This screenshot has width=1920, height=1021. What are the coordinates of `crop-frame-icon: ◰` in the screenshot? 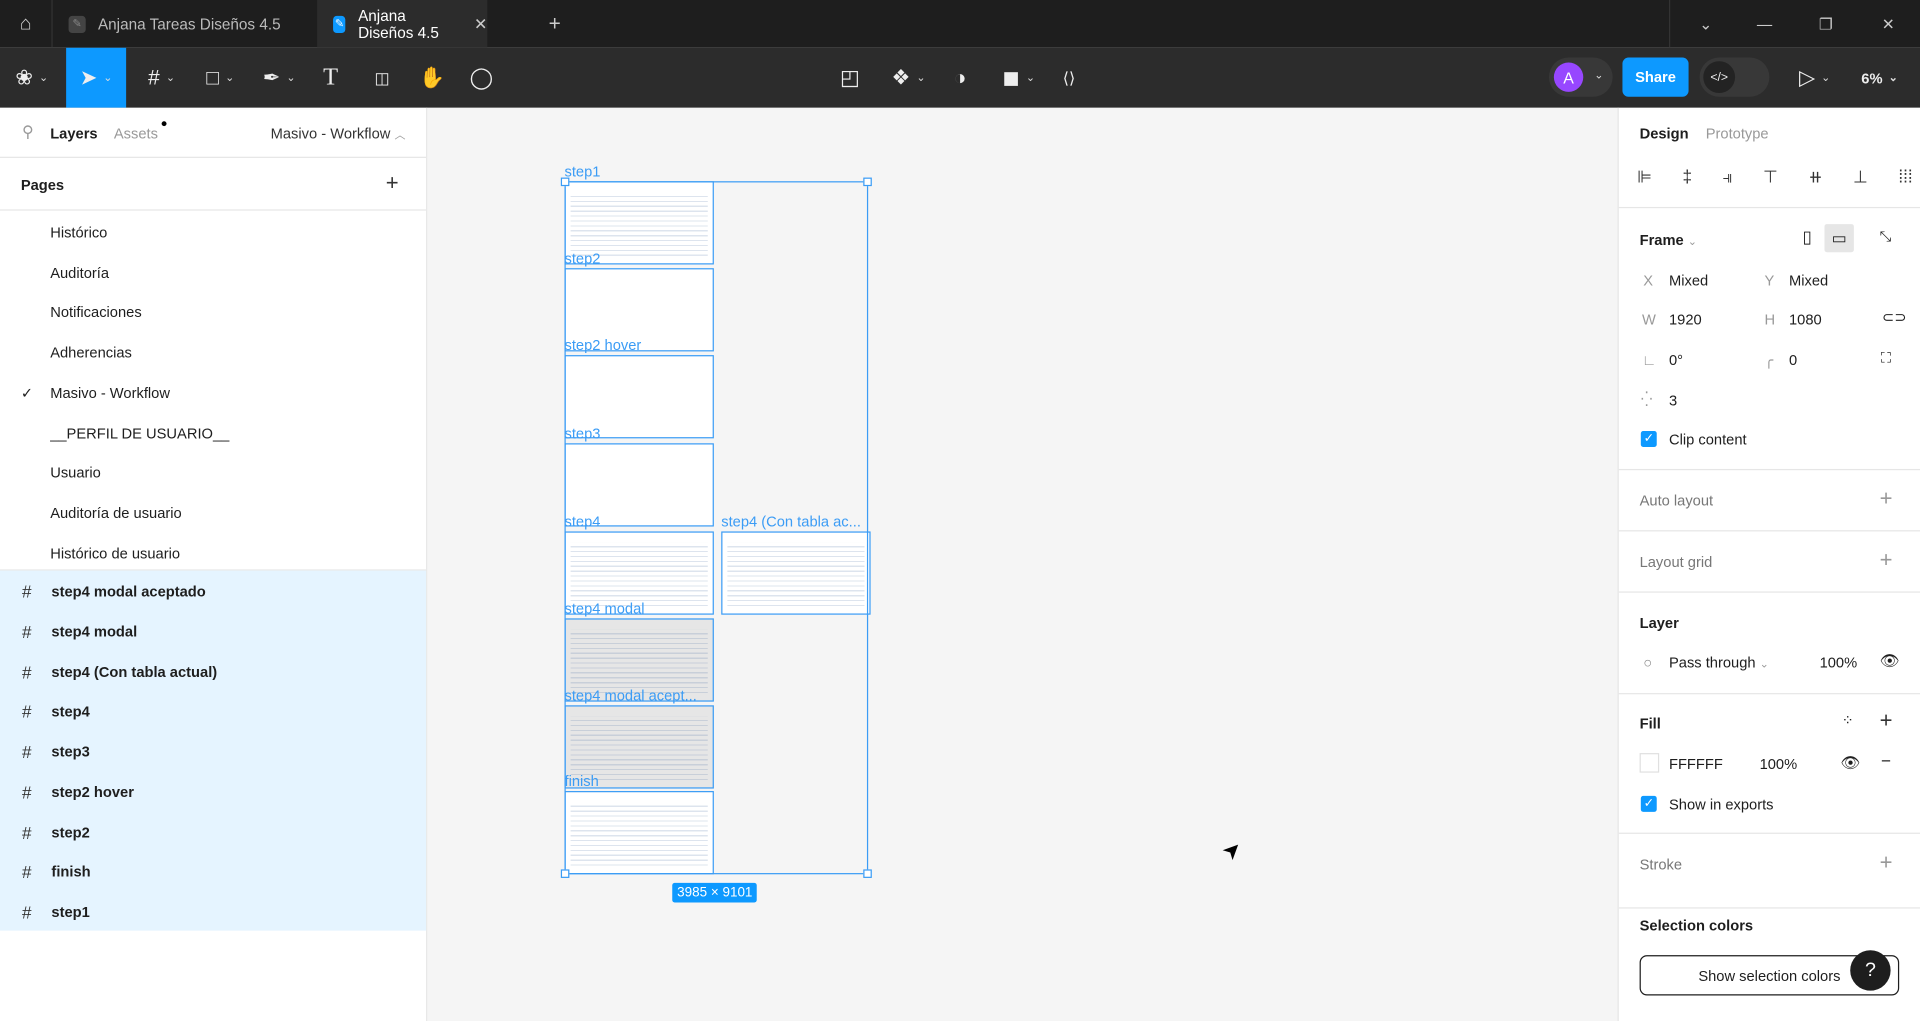 It's located at (849, 77).